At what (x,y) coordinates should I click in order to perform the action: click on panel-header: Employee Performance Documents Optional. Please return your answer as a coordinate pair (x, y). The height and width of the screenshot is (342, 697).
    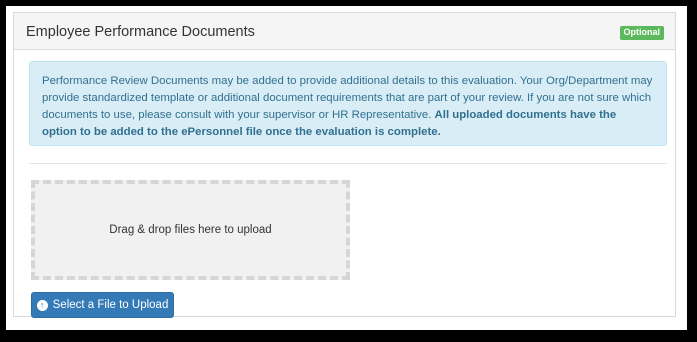
    Looking at the image, I should click on (344, 31).